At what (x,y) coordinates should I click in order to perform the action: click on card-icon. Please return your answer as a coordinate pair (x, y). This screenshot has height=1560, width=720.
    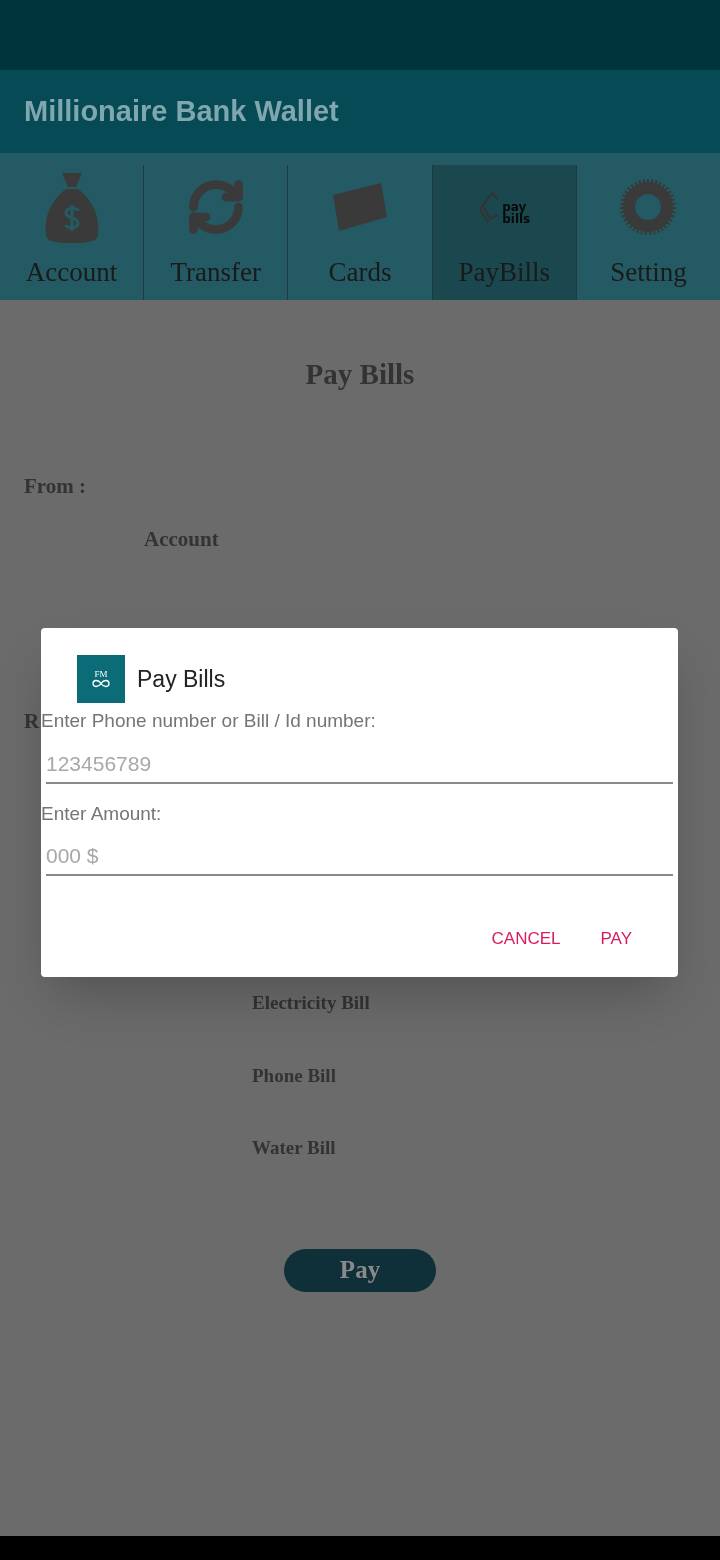
    Looking at the image, I should click on (360, 207).